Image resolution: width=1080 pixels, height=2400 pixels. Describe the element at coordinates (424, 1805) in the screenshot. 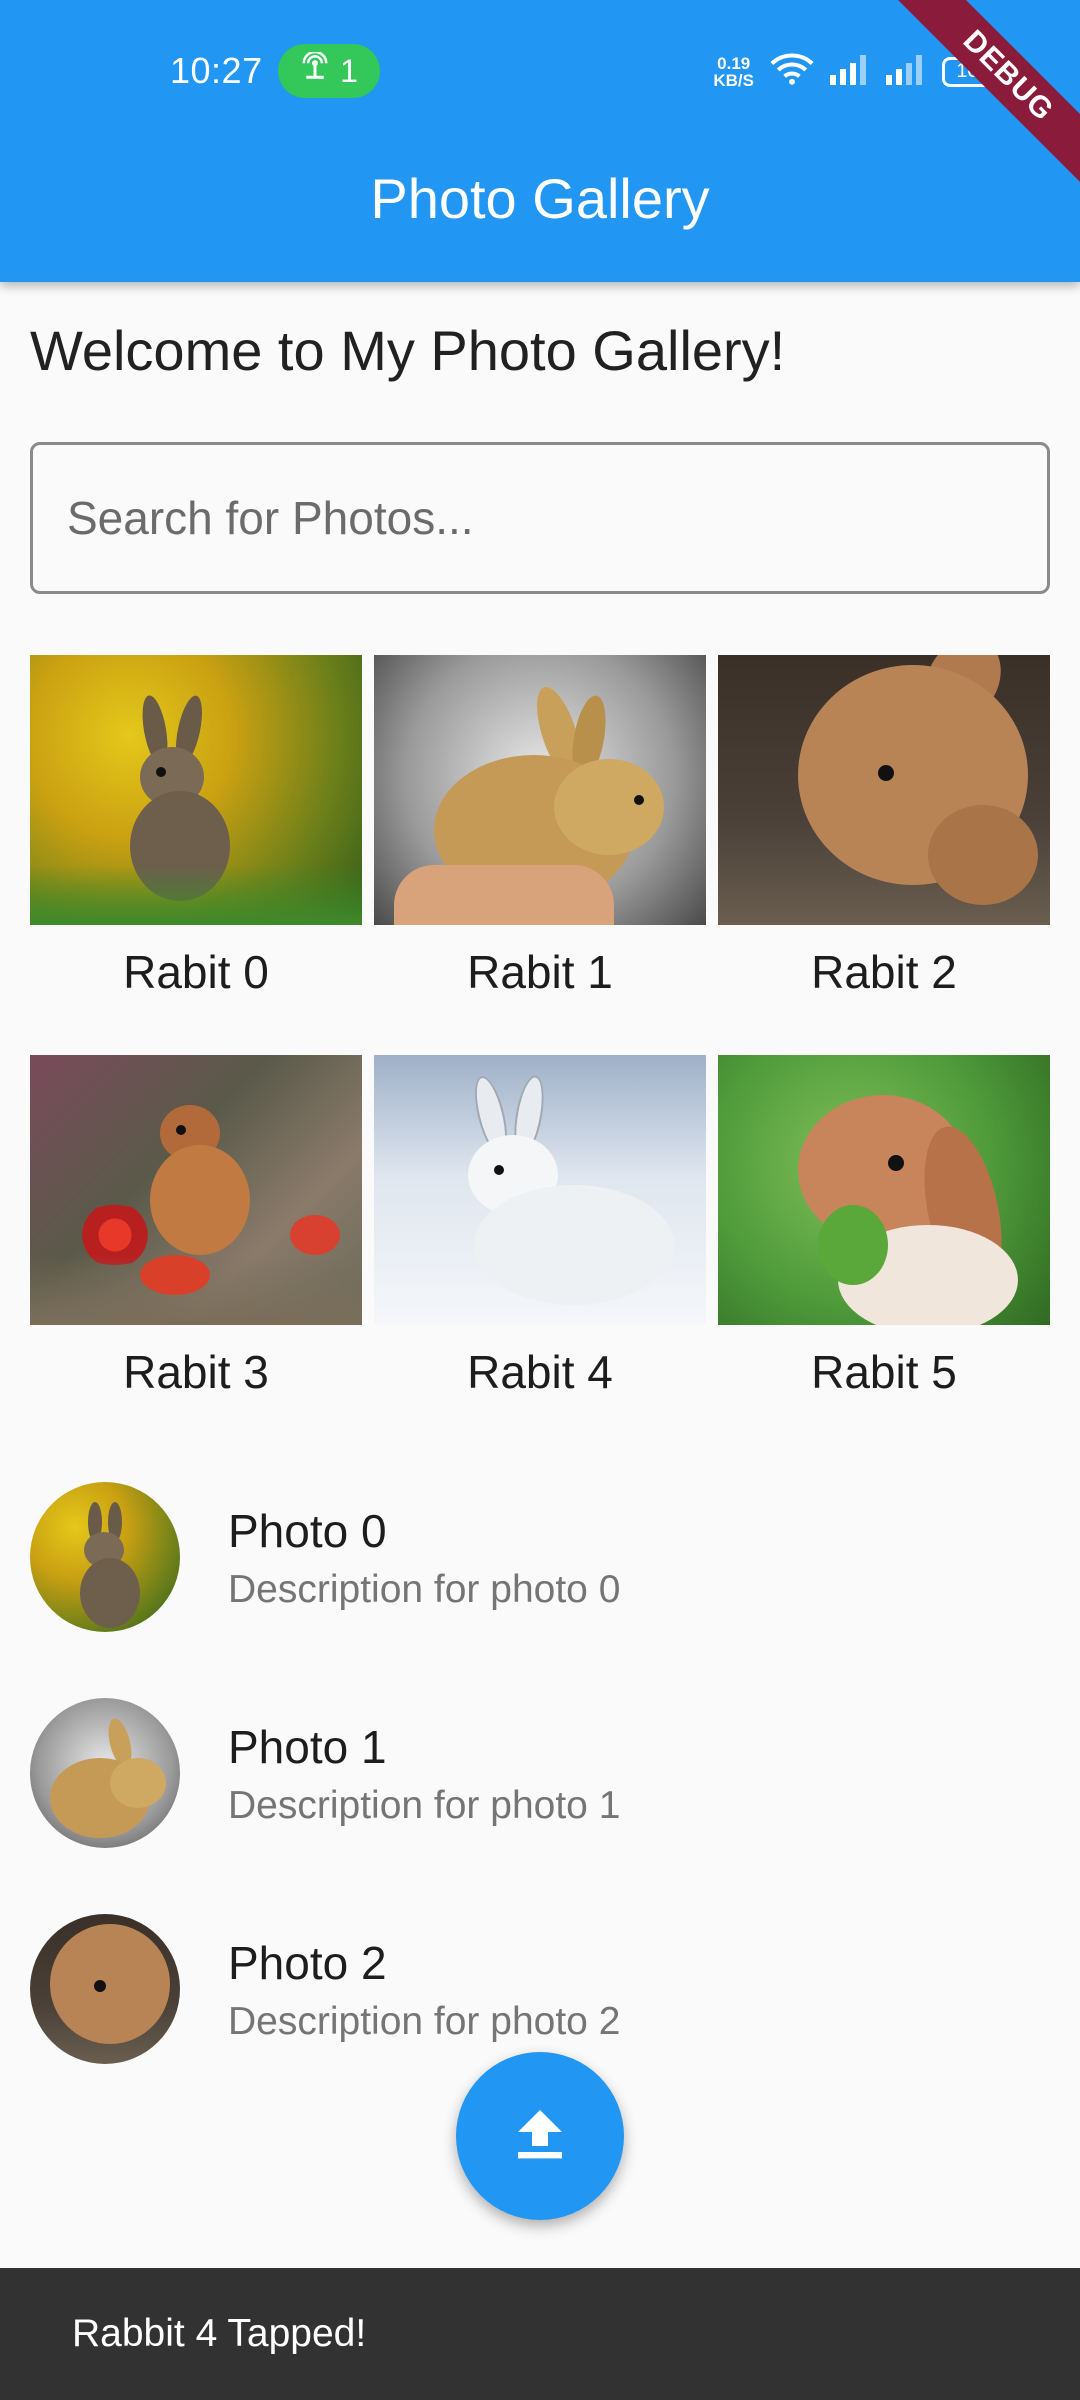

I see `list-item-subtitle: Description for photo 1` at that location.